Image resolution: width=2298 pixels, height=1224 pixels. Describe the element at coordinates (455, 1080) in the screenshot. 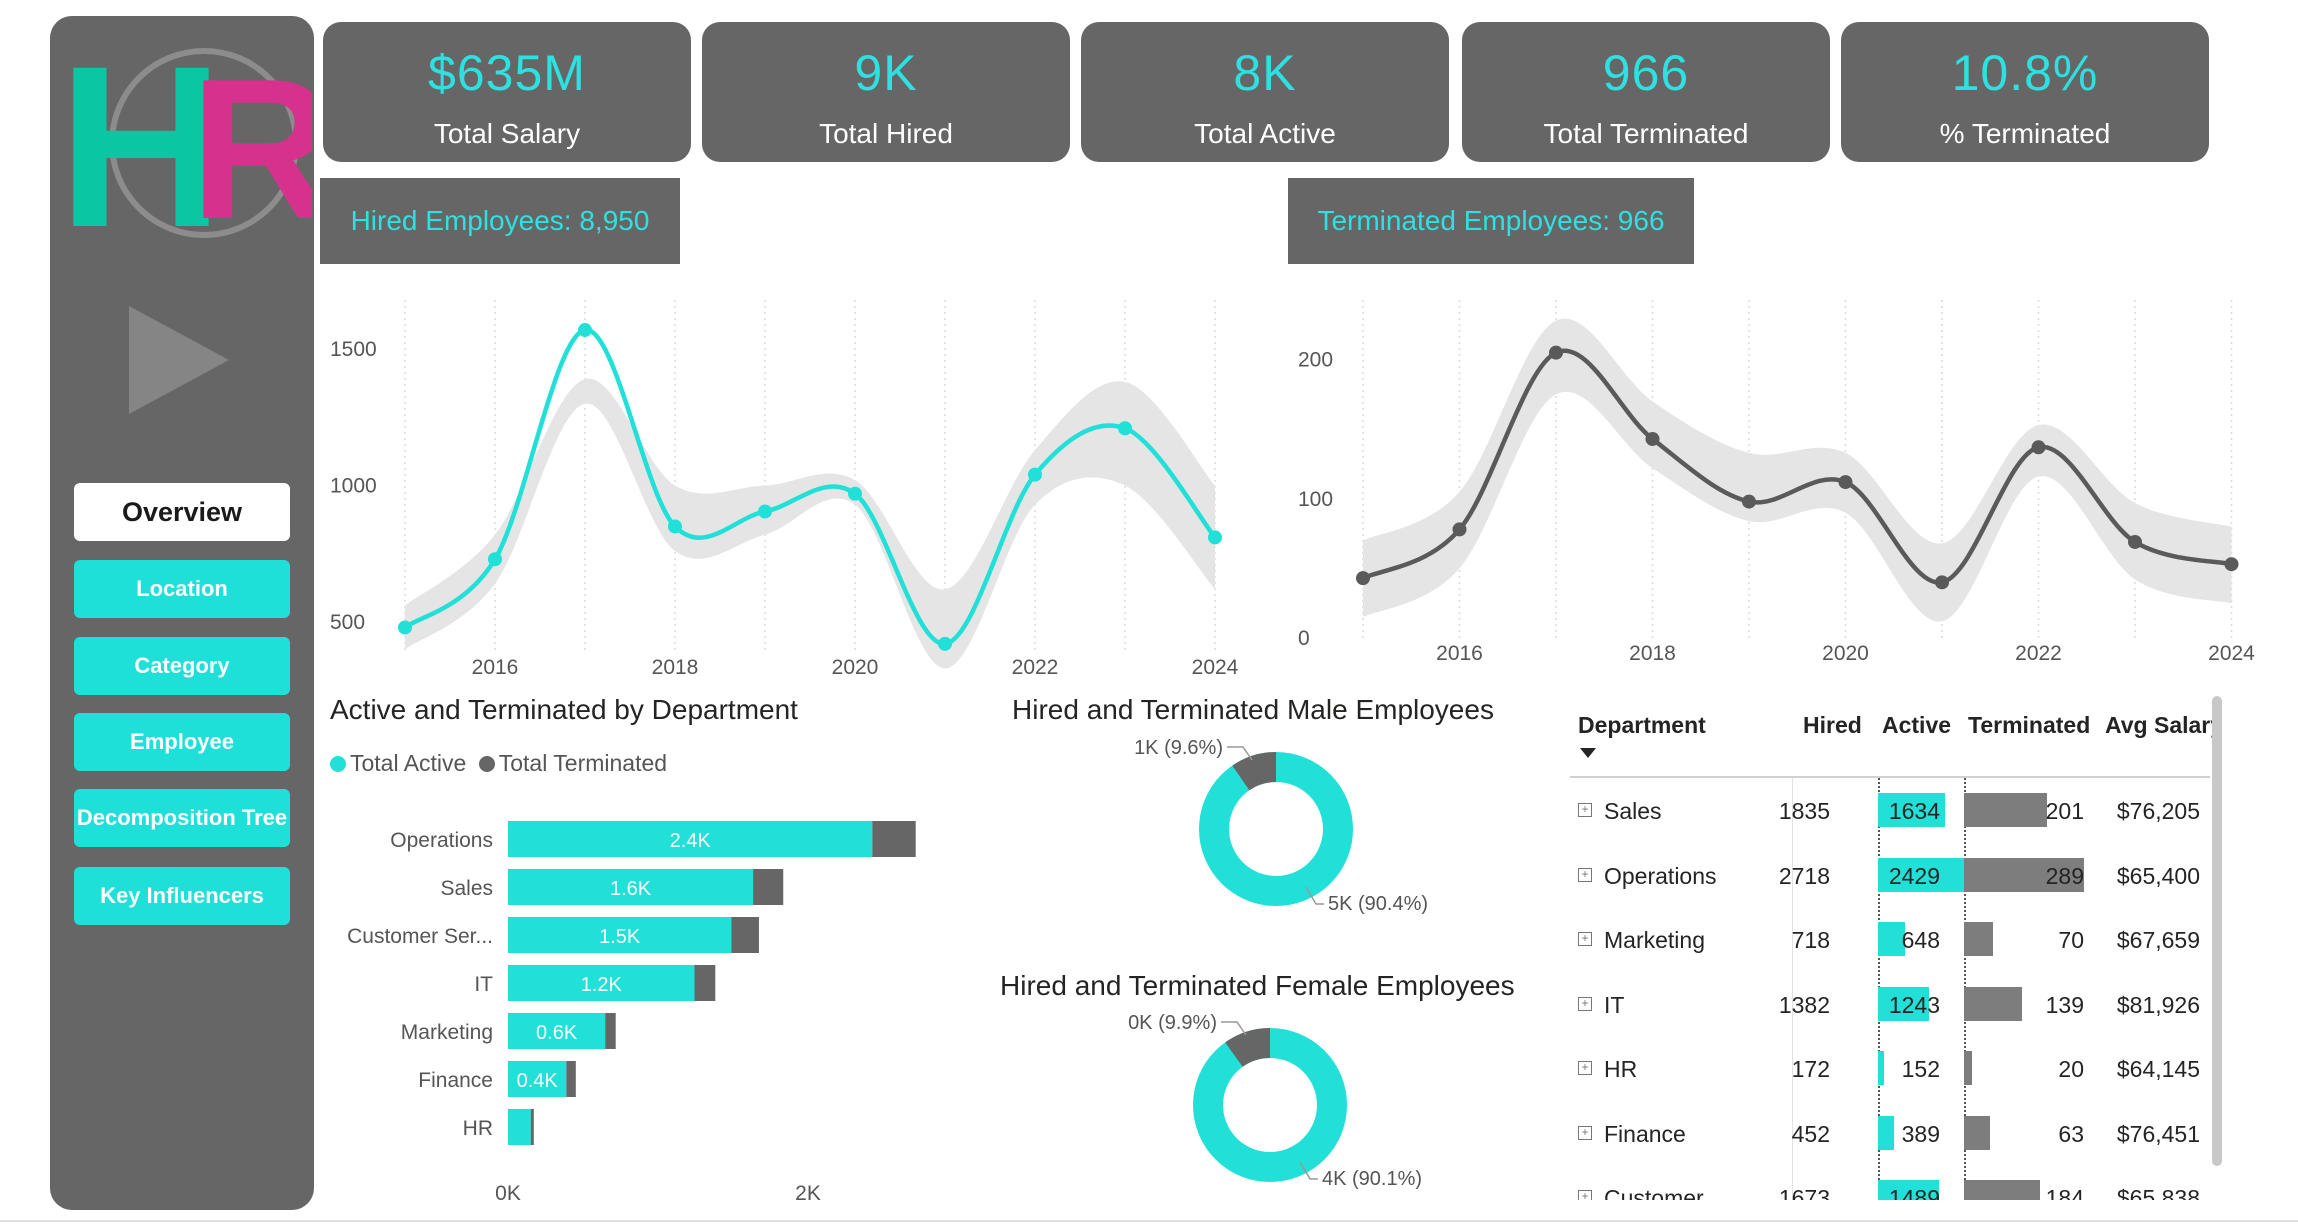

I see `category-label: Finance` at that location.